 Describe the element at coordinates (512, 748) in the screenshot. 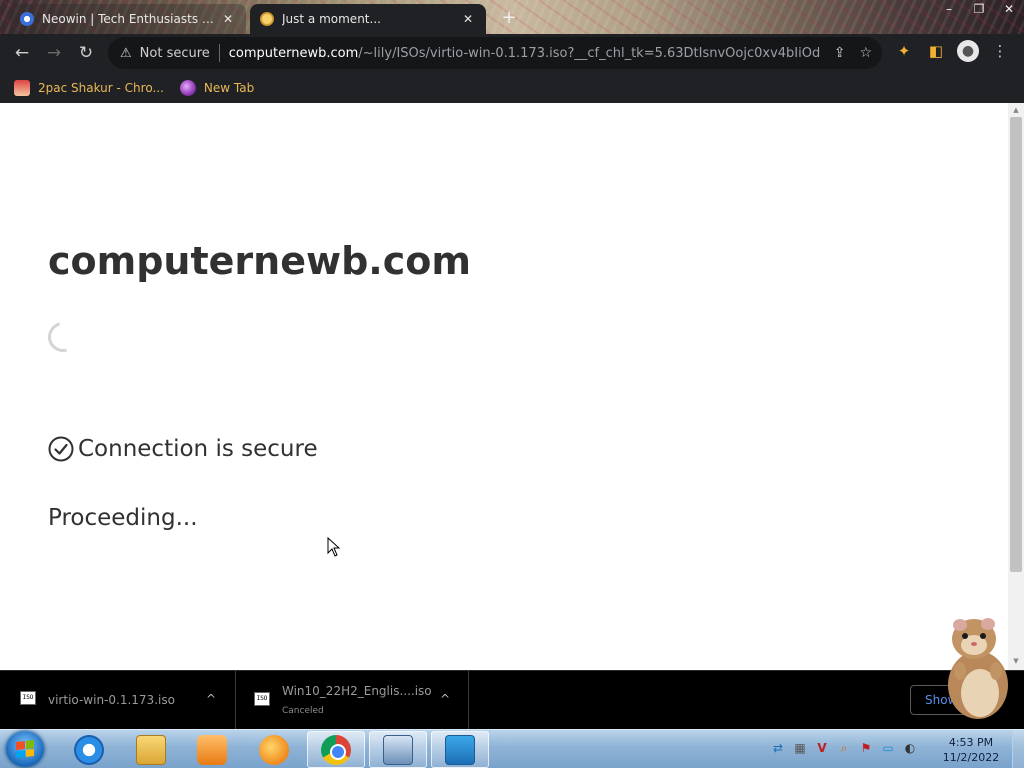

I see `windows-taskbar: ⇄ ▦ V ⌕ ⚑ ▭ ◐ 4:53 PM 11/2/2022` at that location.